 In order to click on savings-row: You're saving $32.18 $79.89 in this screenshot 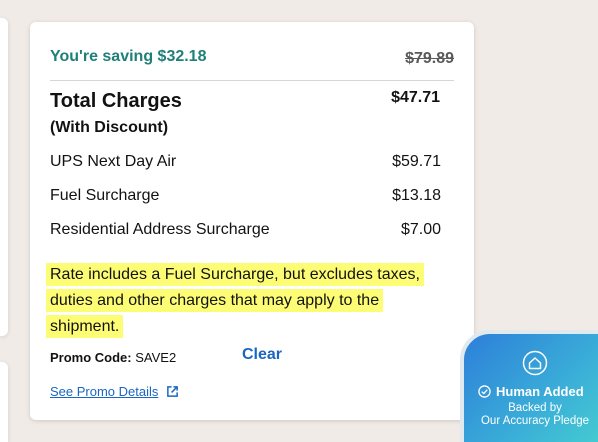, I will do `click(252, 60)`.